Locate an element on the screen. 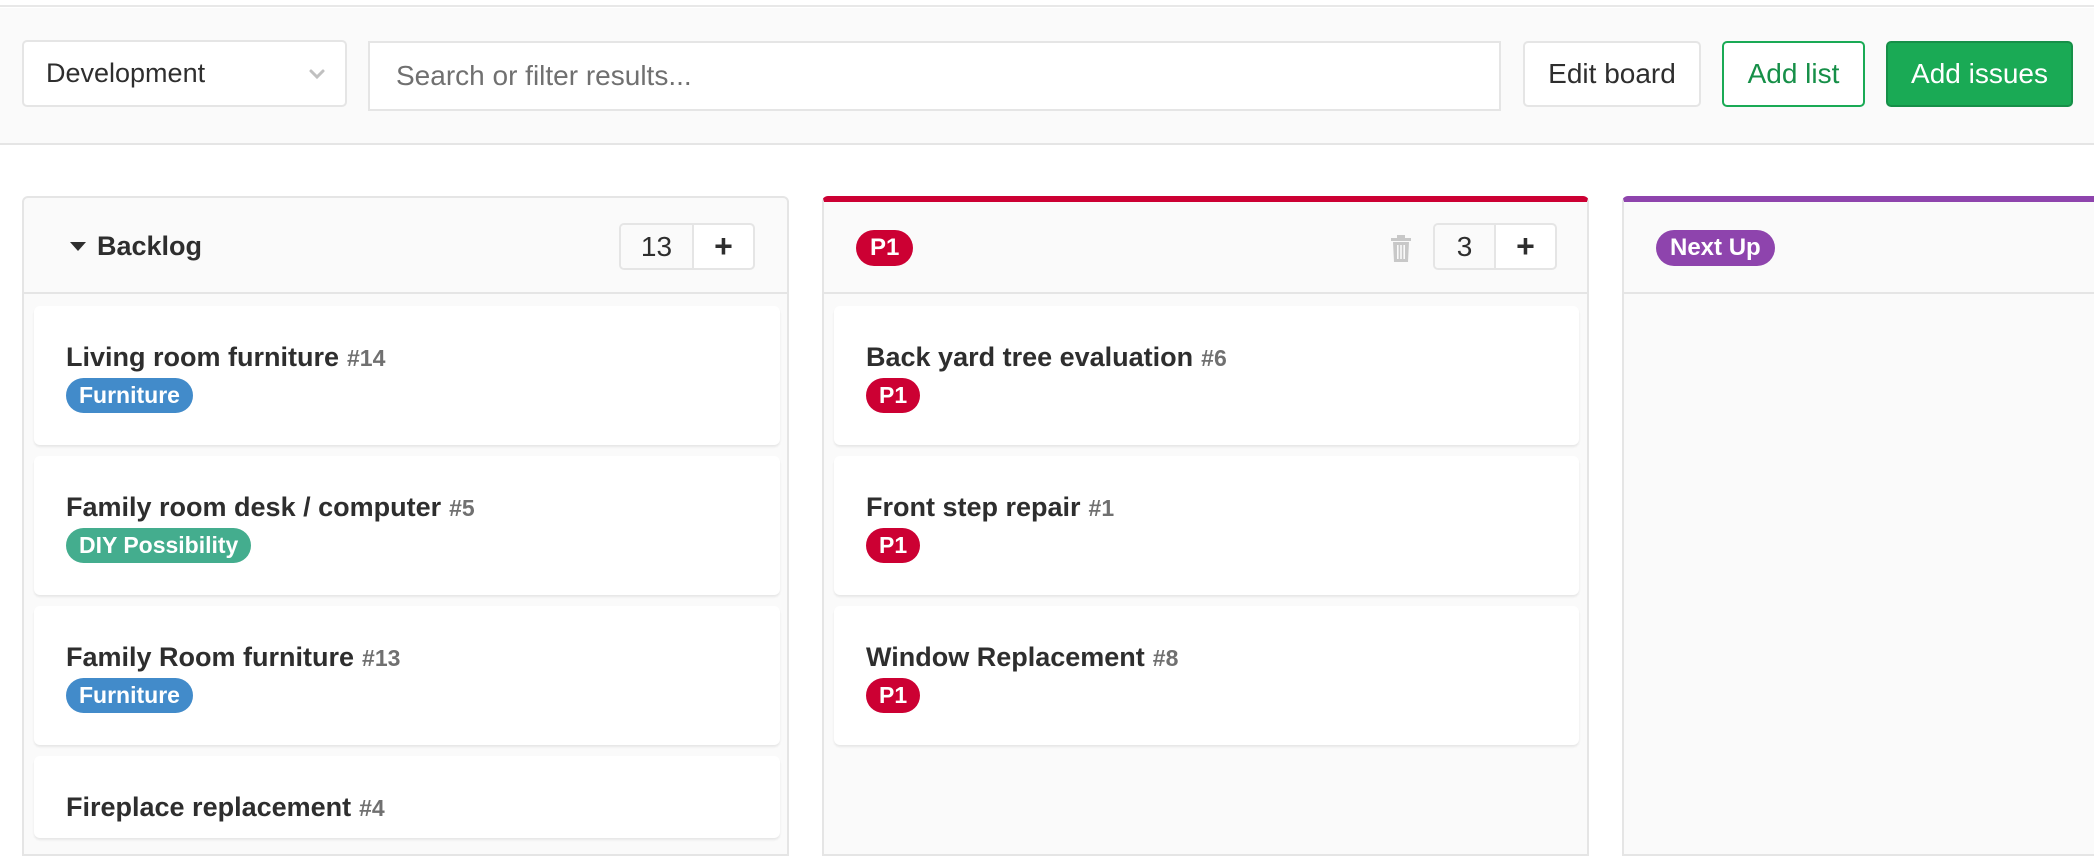 The height and width of the screenshot is (856, 2094). list-label-p1: P1 is located at coordinates (885, 248).